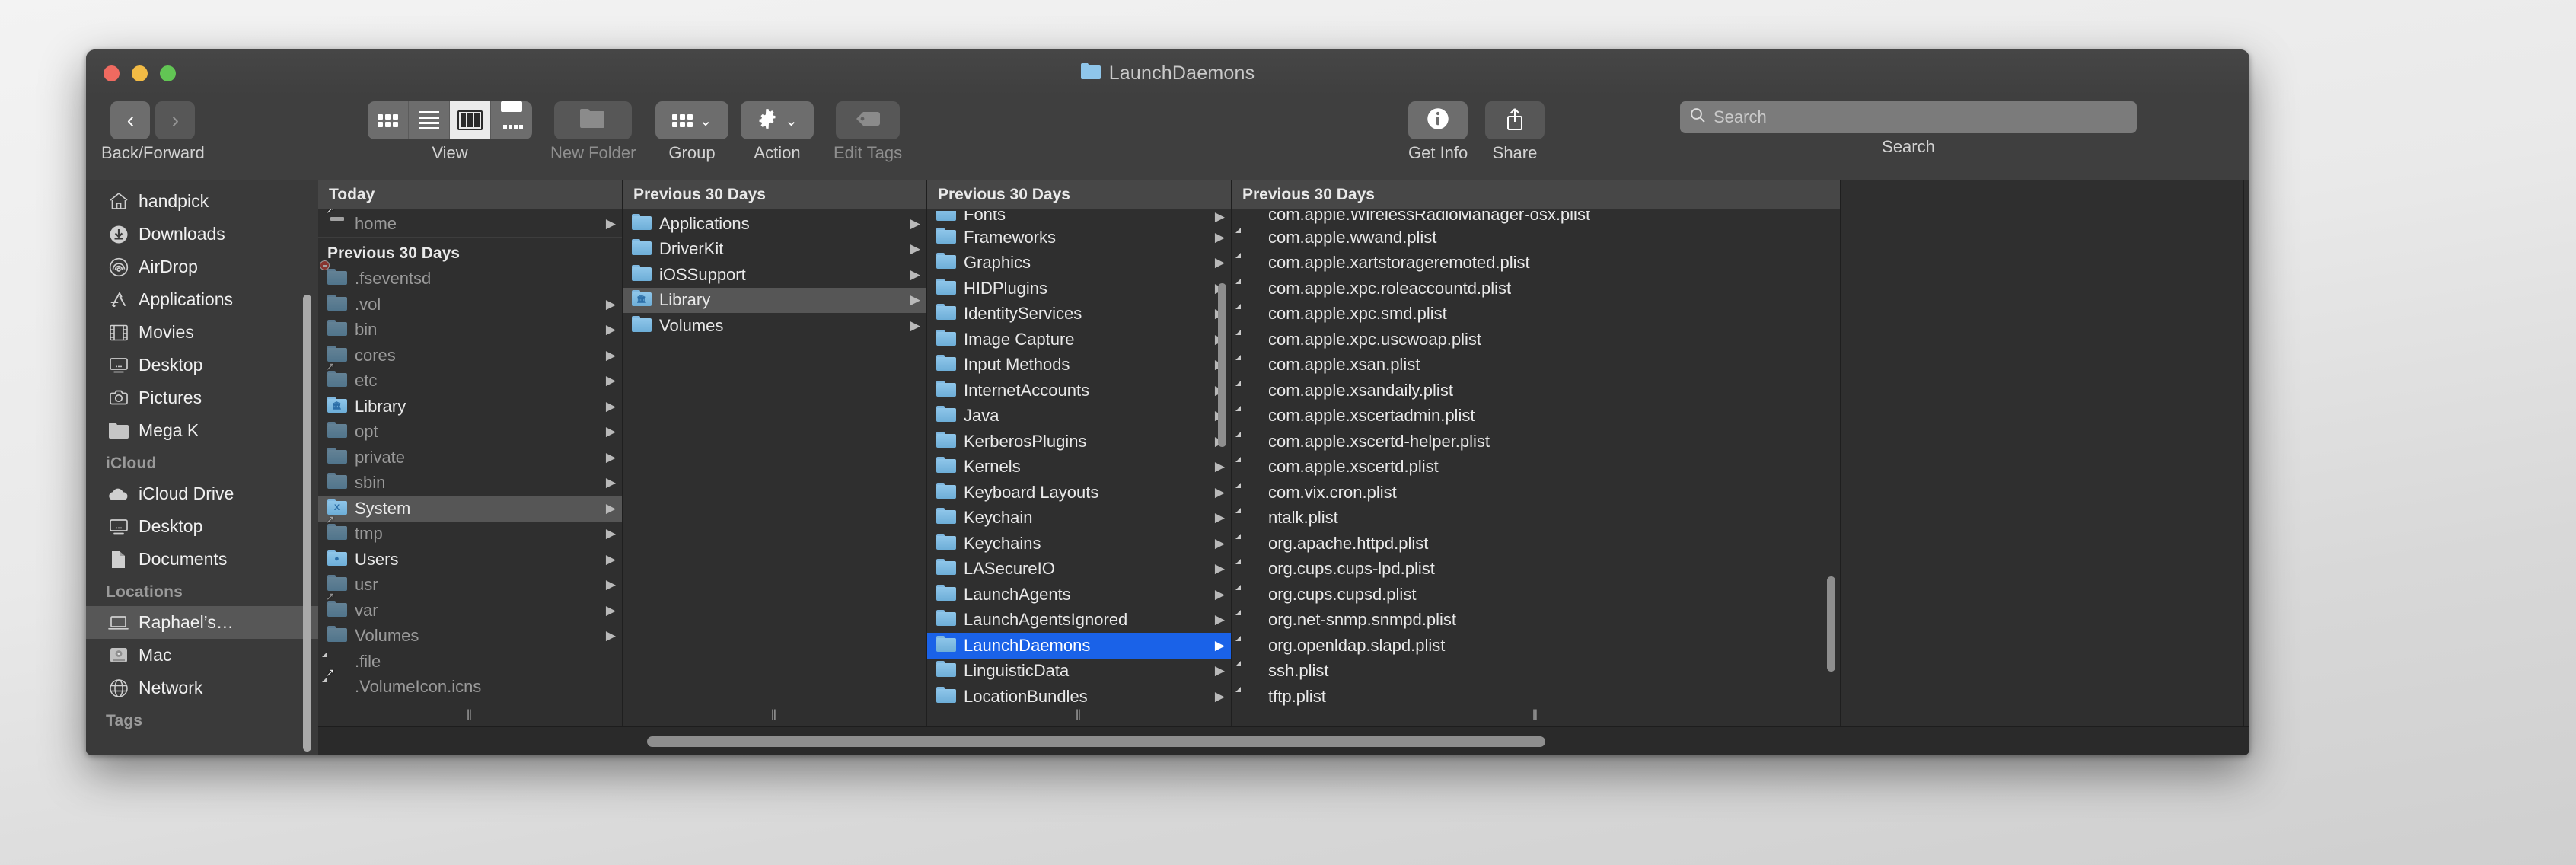  I want to click on sidebar-item-airdrop: AirDrop, so click(202, 267).